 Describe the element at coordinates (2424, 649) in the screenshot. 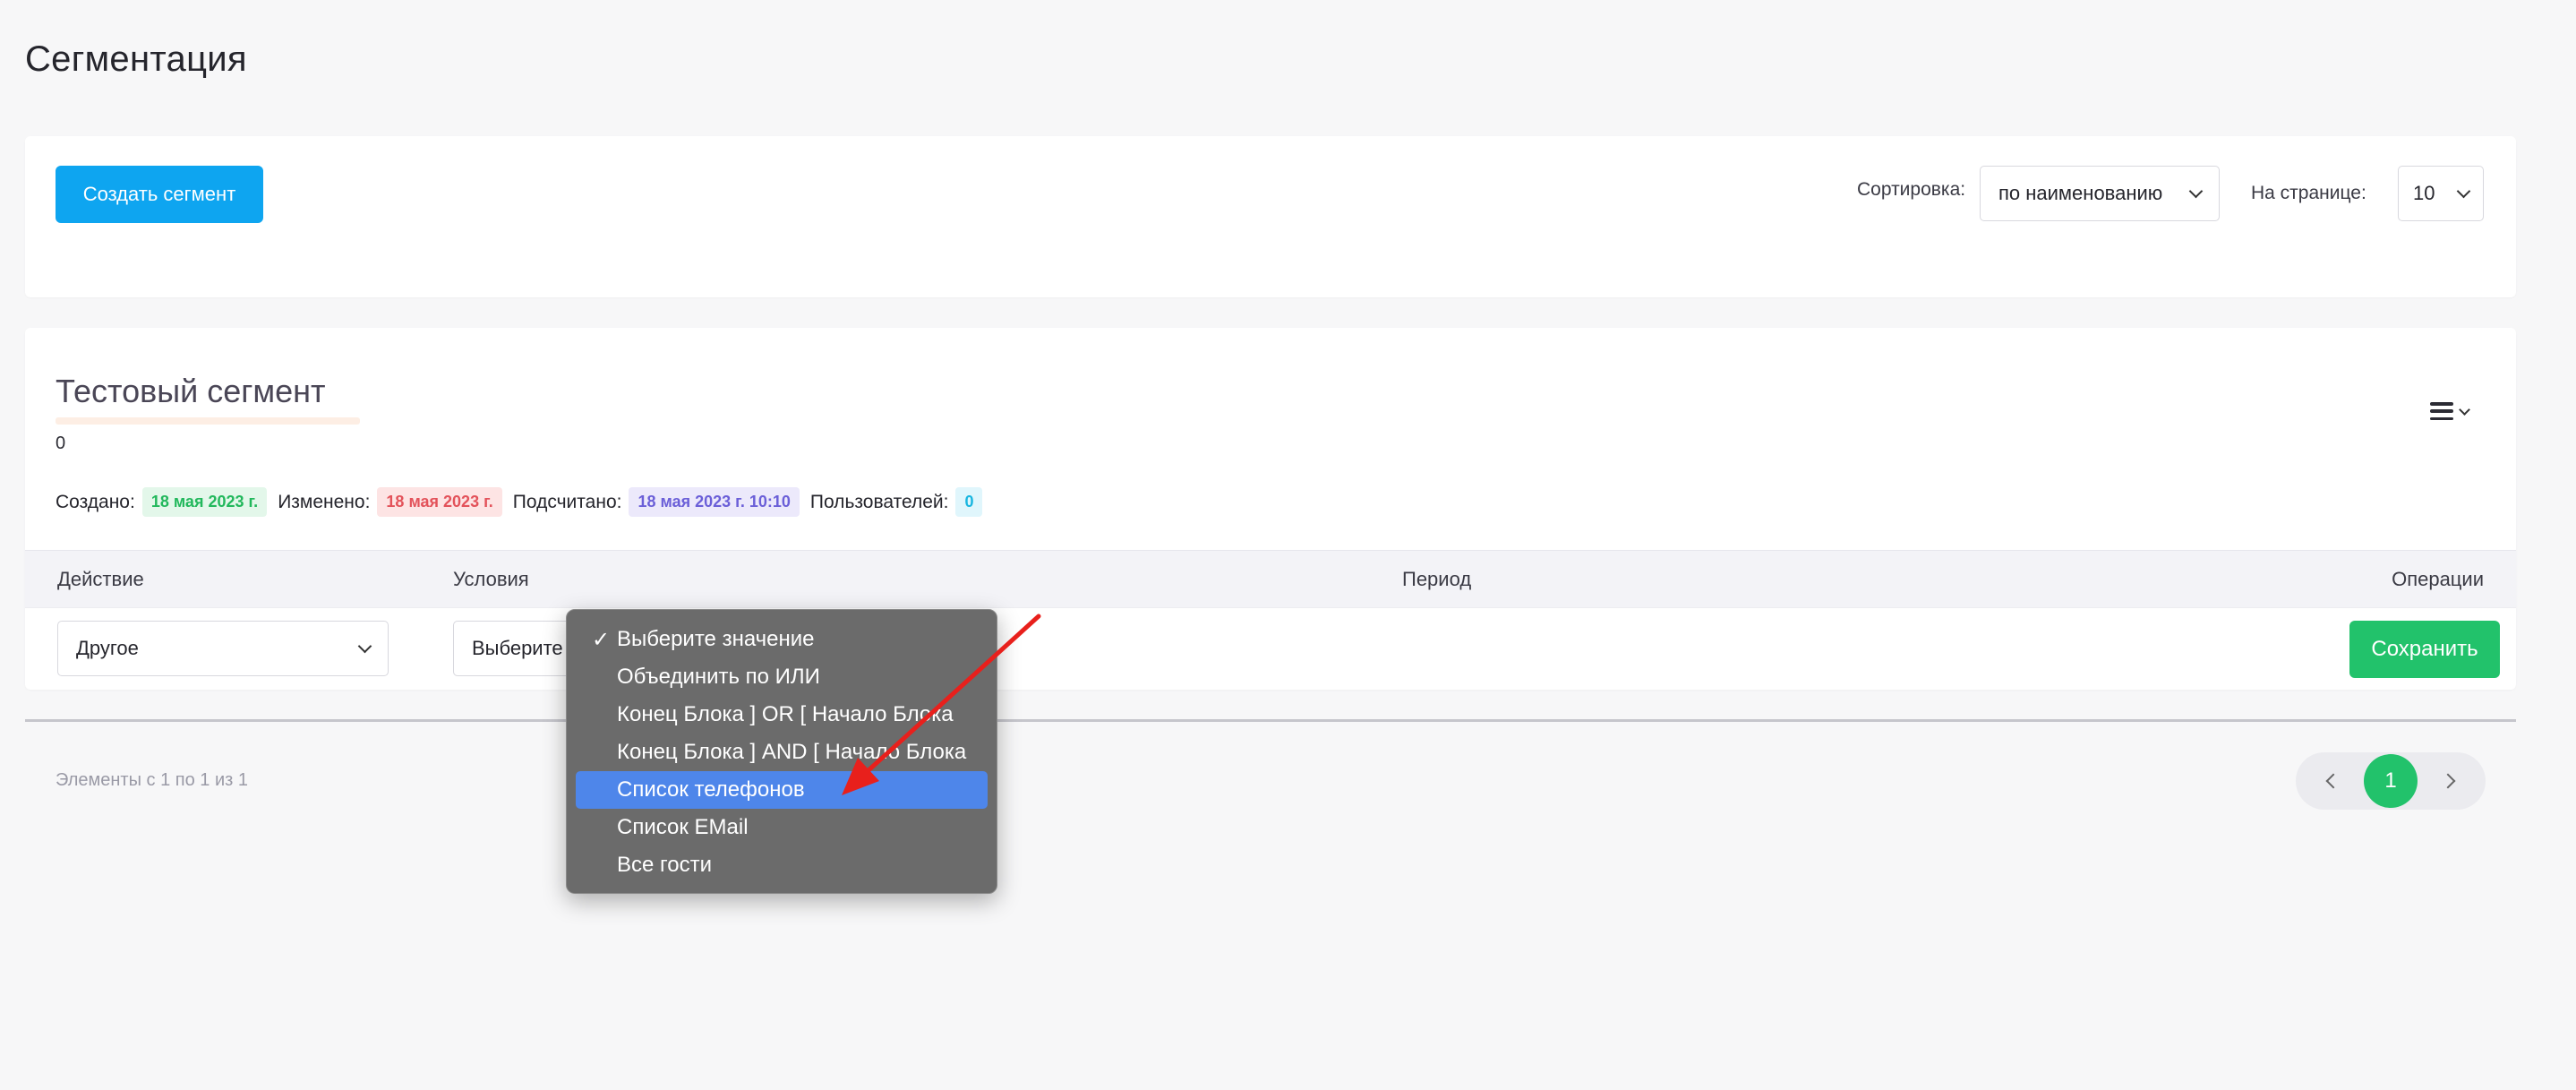

I see `save-button: Сохранить` at that location.